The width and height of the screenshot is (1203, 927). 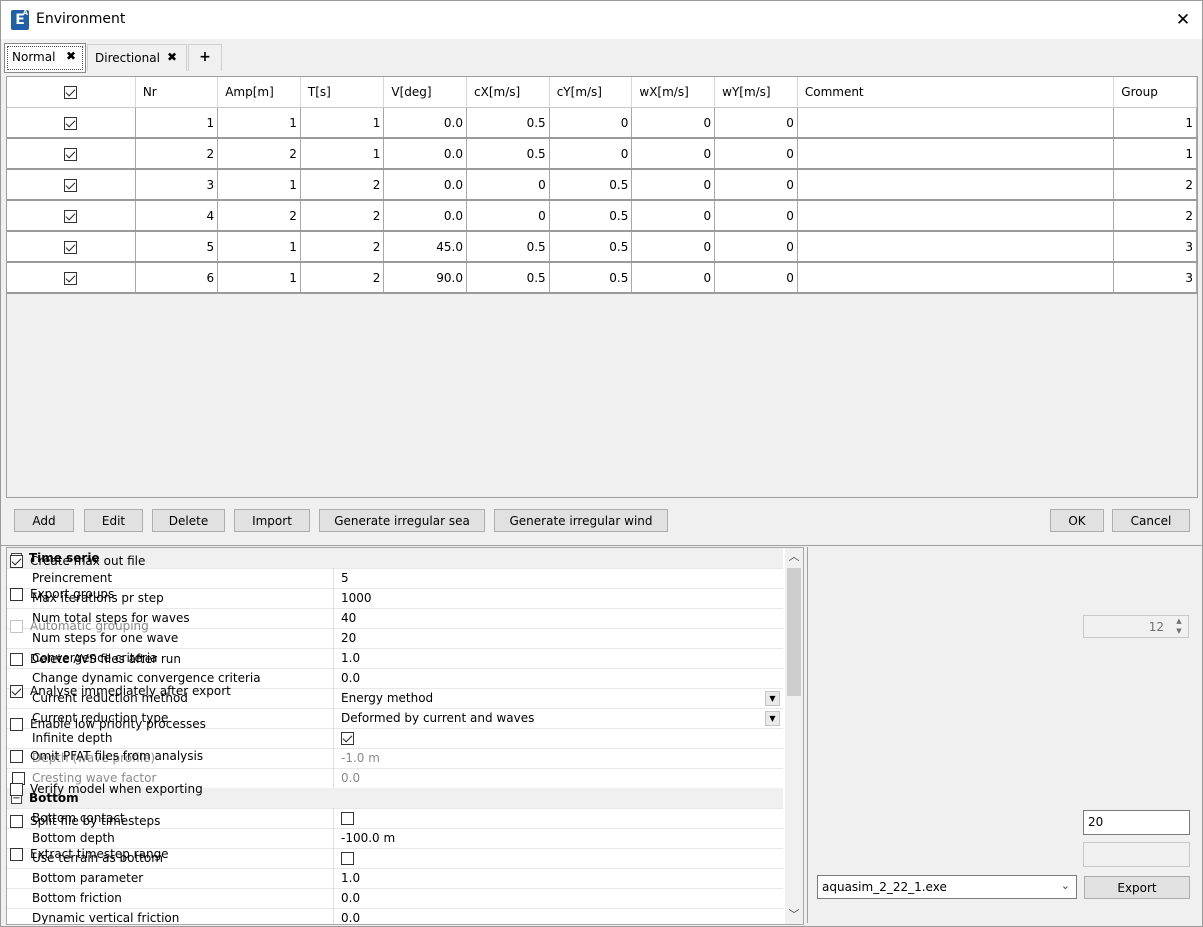 What do you see at coordinates (137, 57) in the screenshot?
I see `tab-directional: Directional ✖` at bounding box center [137, 57].